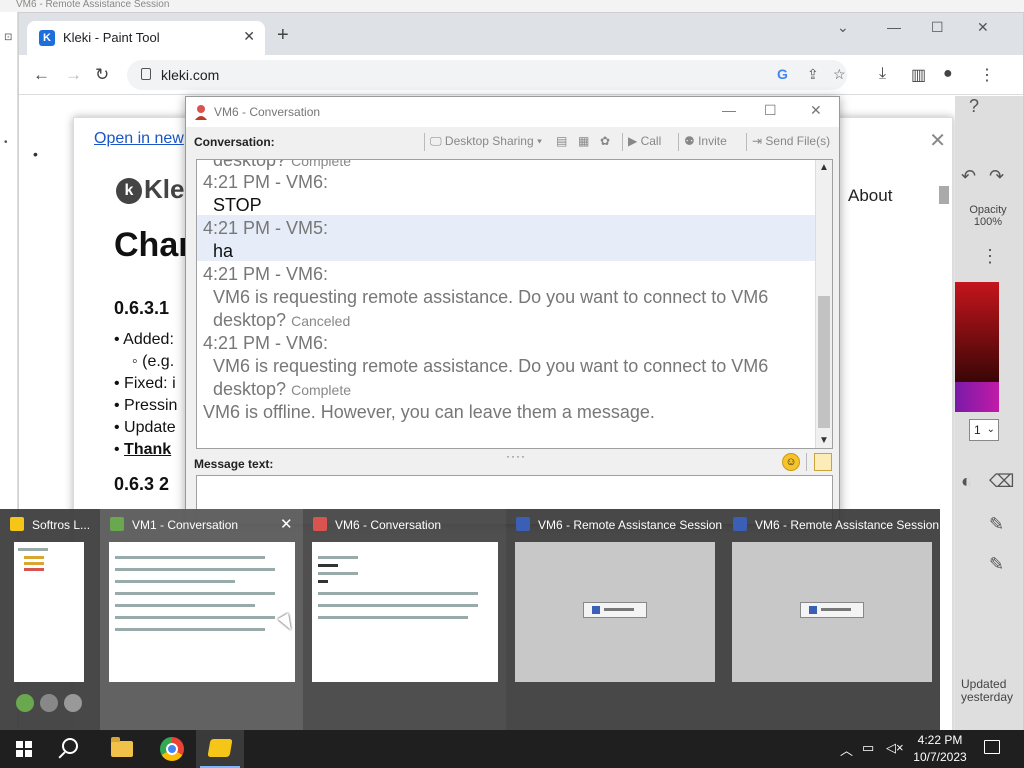 This screenshot has height=768, width=1024. Describe the element at coordinates (237, 205) in the screenshot. I see `message-body: STOP` at that location.